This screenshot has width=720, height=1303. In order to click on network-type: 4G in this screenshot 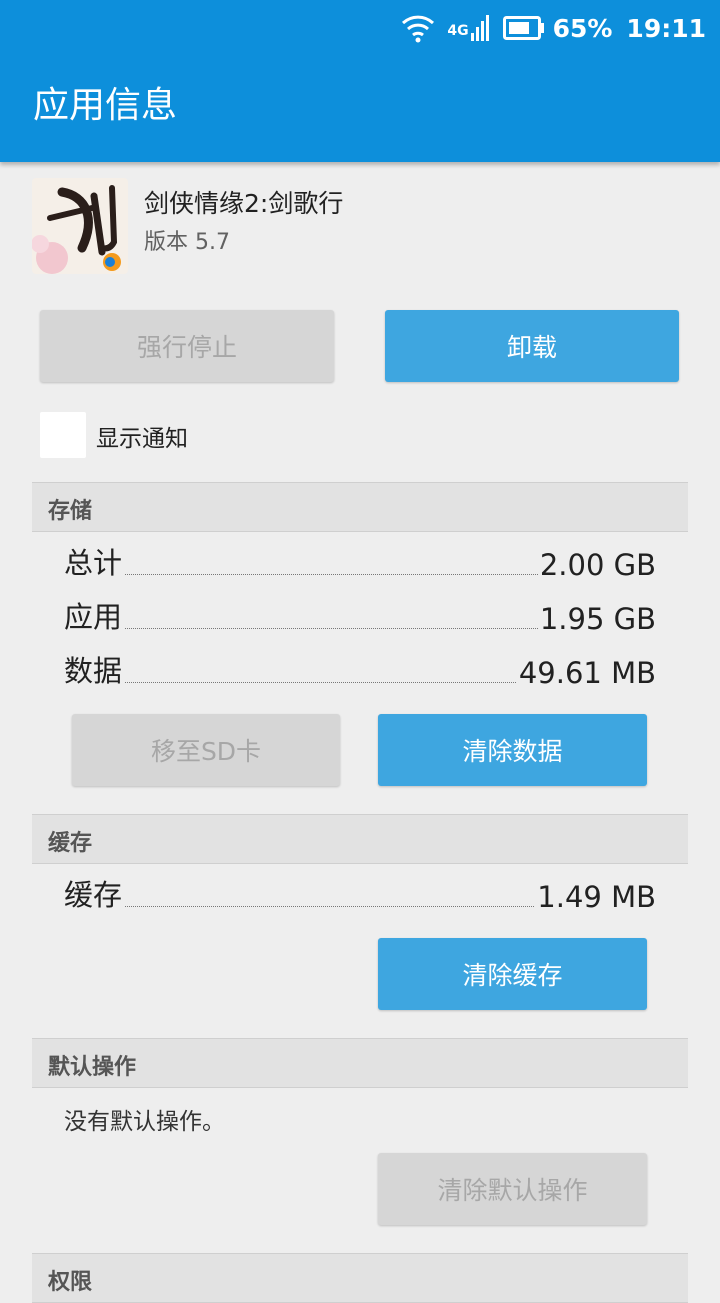, I will do `click(458, 31)`.